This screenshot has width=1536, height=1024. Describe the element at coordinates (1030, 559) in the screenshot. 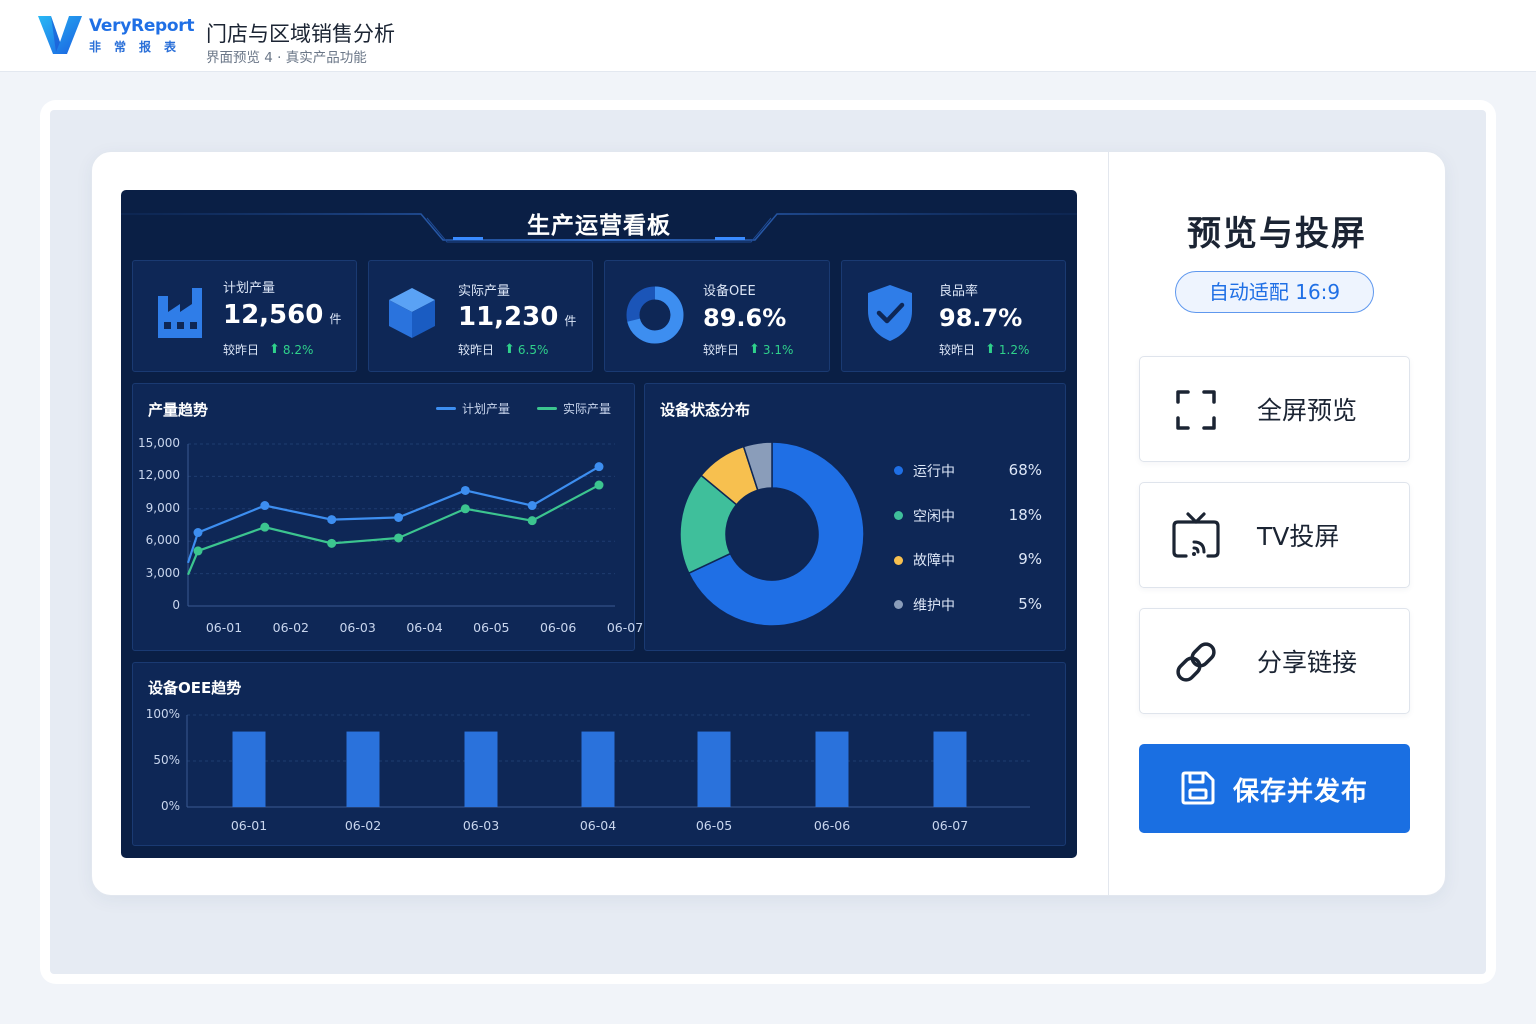

I see `status-value: 9%` at that location.